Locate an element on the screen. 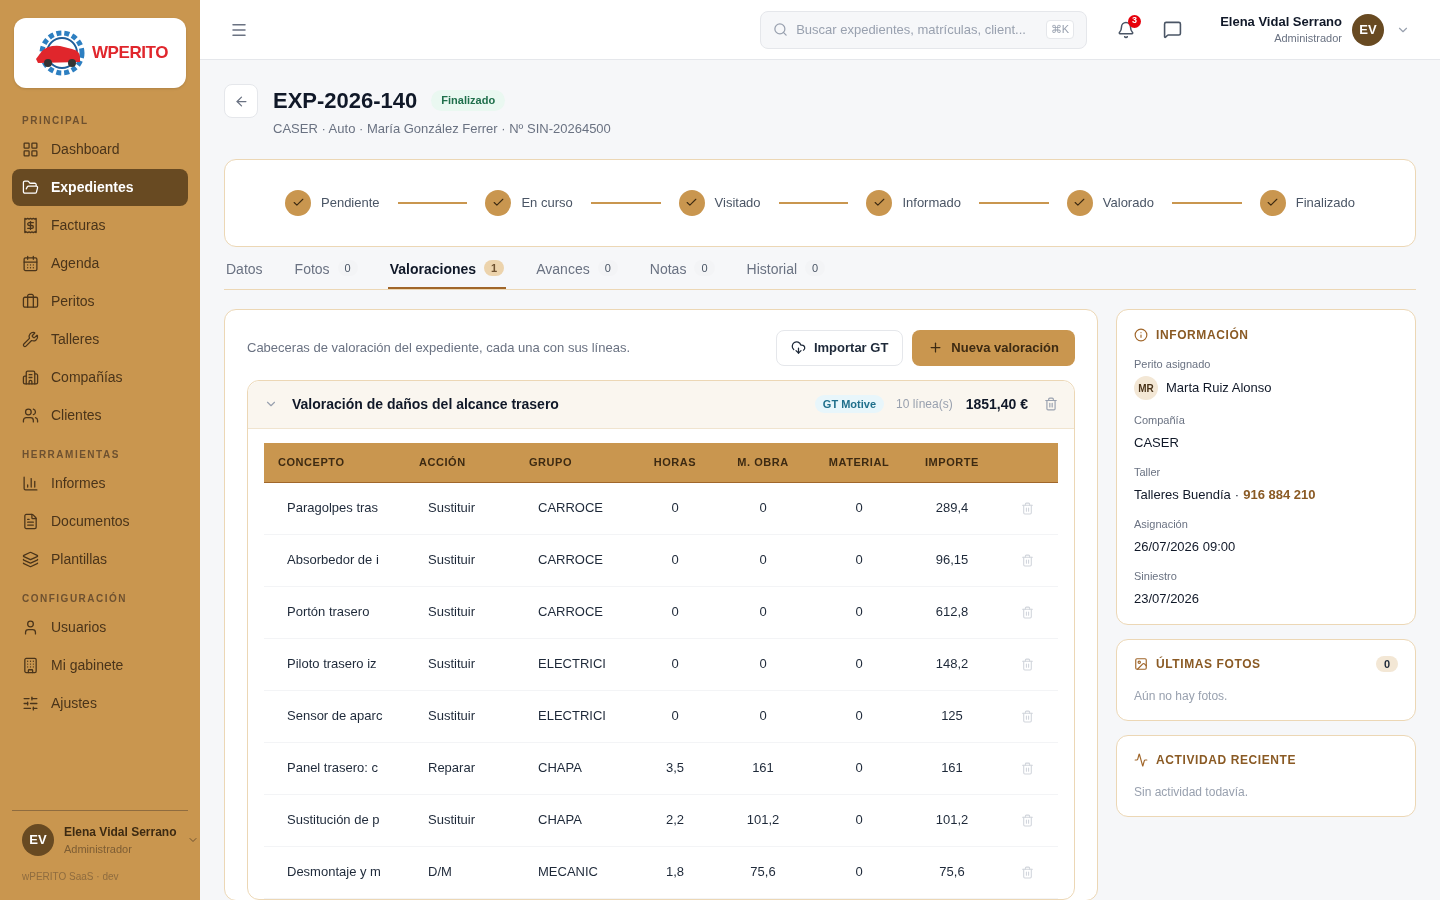  briefcase-icon is located at coordinates (30, 301).